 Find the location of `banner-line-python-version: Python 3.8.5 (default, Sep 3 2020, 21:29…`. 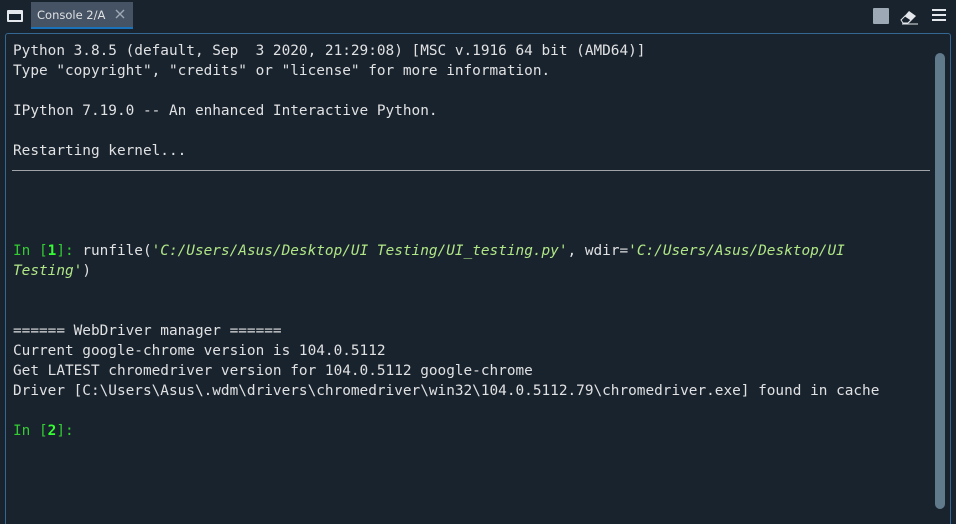

banner-line-python-version: Python 3.8.5 (default, Sep 3 2020, 21:29… is located at coordinates (329, 51).